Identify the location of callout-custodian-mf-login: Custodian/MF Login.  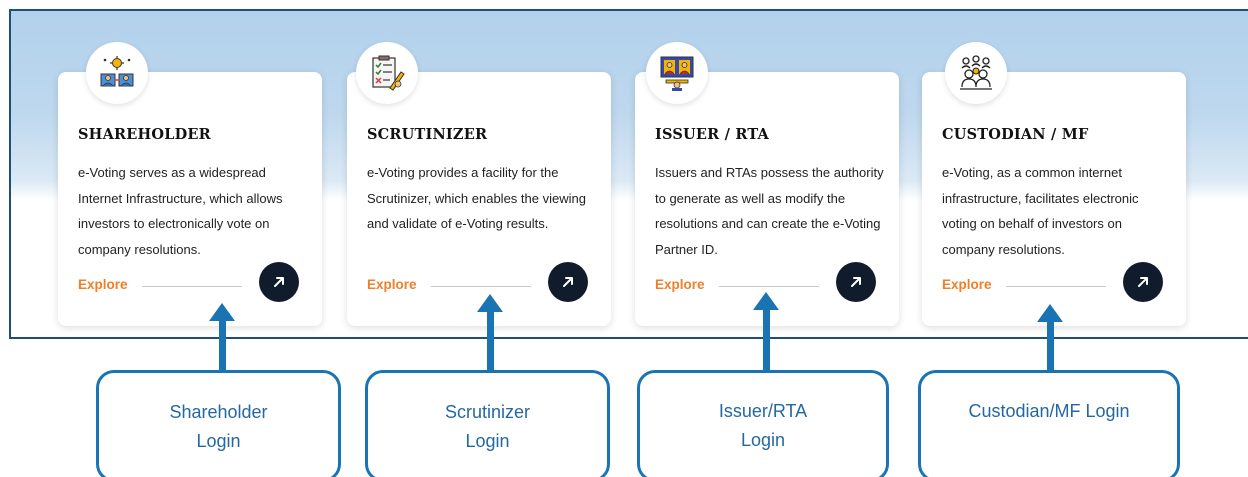
(1049, 423).